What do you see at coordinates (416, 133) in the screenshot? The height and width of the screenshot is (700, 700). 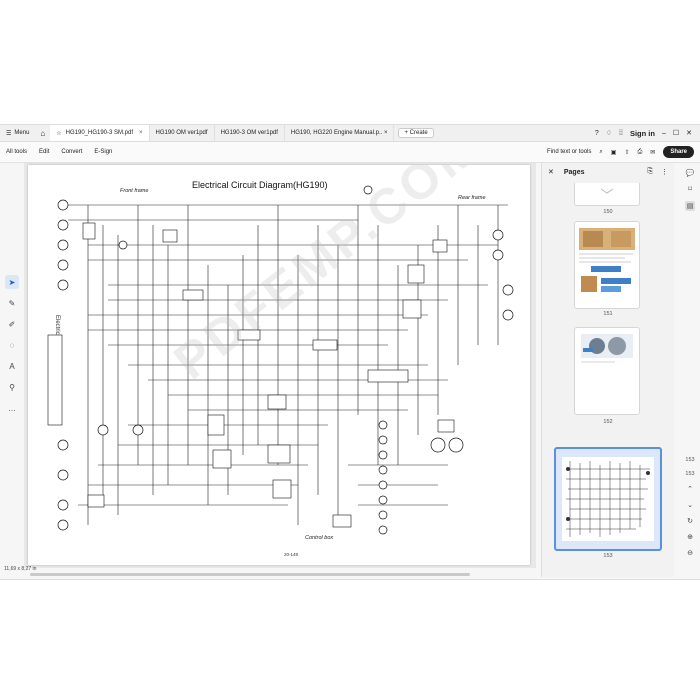 I see `create-button: + Create` at bounding box center [416, 133].